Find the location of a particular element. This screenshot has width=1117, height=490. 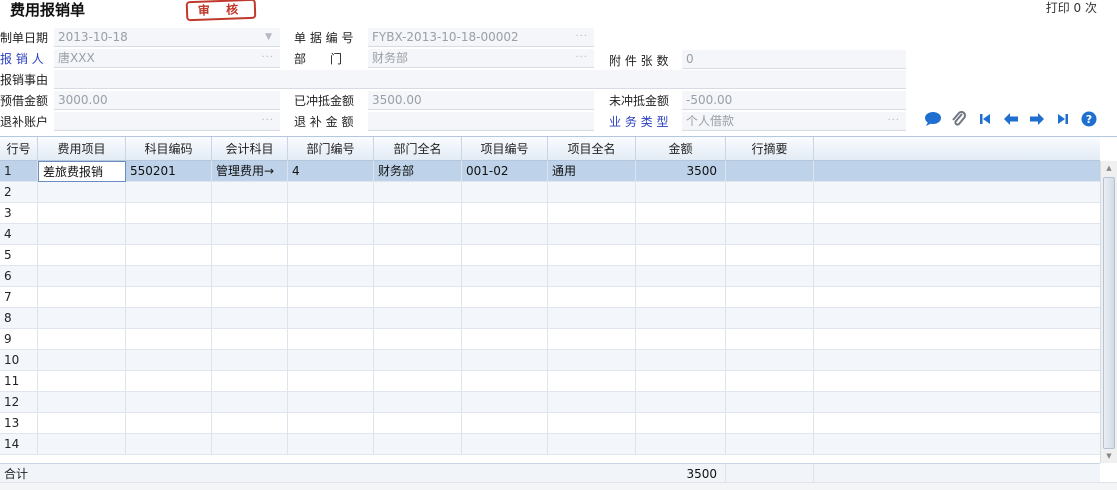

date-field: 2013-10-18 ▼ is located at coordinates (167, 37).